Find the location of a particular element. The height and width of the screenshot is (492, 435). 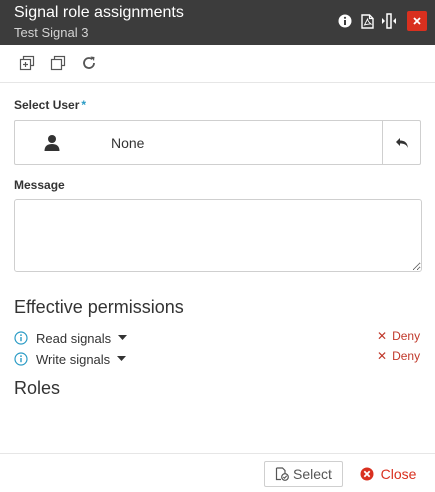

roles-title: Roles is located at coordinates (37, 388).